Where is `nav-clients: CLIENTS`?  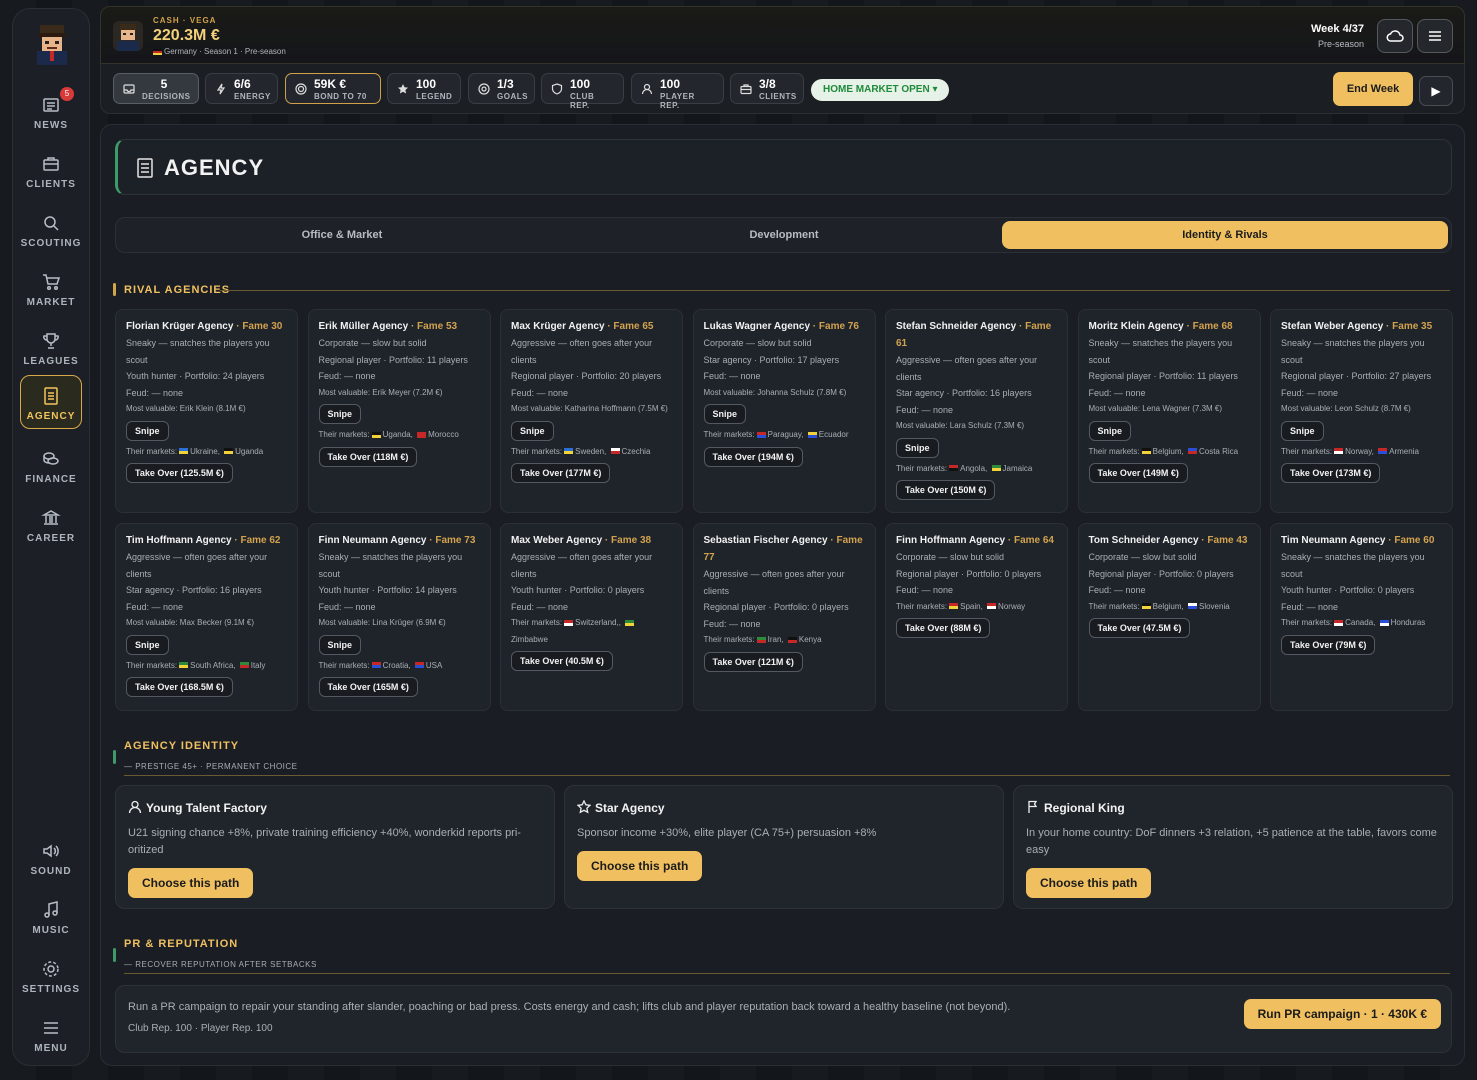 nav-clients: CLIENTS is located at coordinates (51, 171).